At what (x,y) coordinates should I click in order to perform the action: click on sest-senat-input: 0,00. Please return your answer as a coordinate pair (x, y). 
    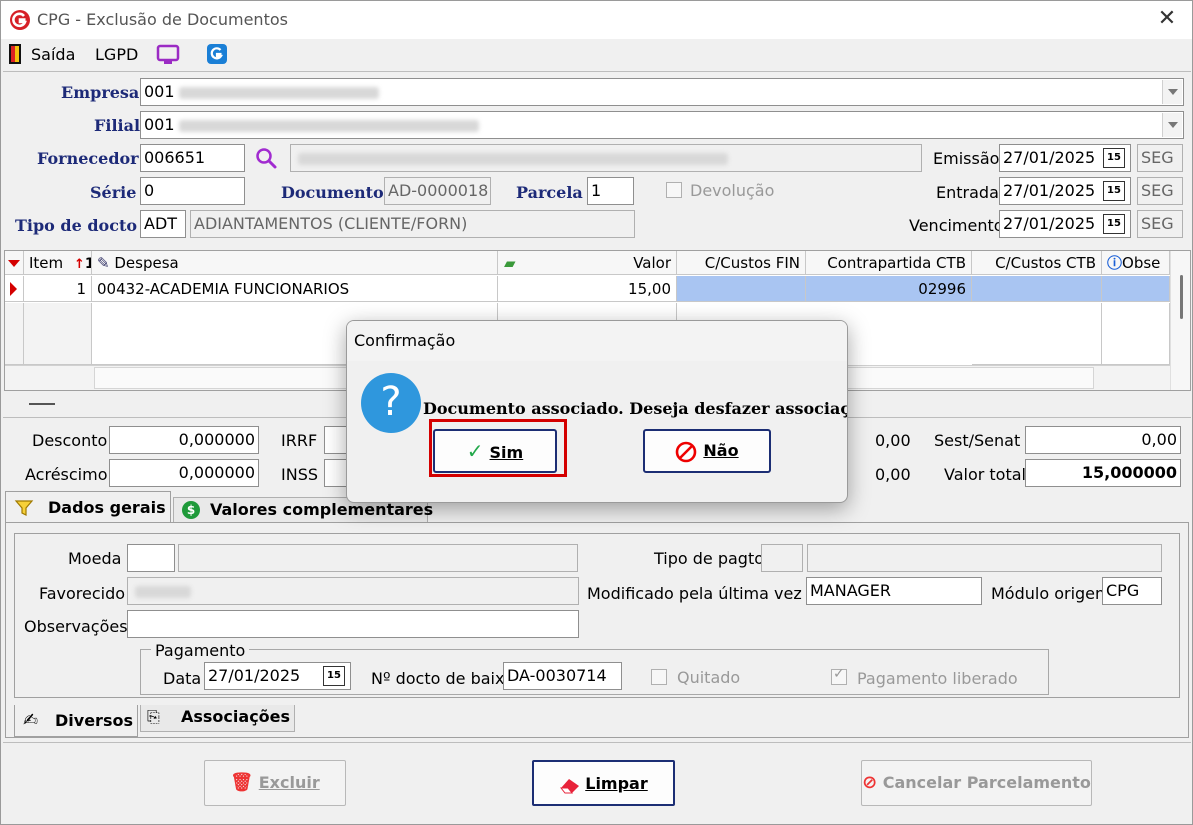
    Looking at the image, I should click on (1103, 440).